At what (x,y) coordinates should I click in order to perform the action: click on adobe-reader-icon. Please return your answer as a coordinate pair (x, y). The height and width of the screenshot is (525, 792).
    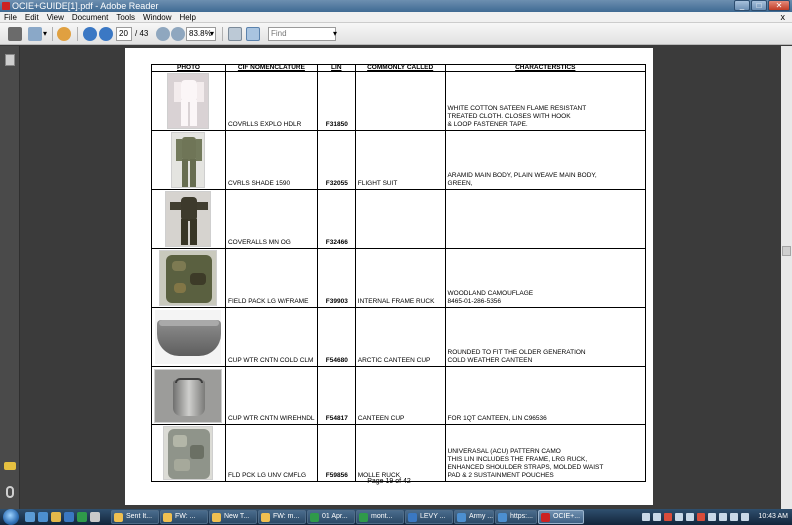
    Looking at the image, I should click on (6, 6).